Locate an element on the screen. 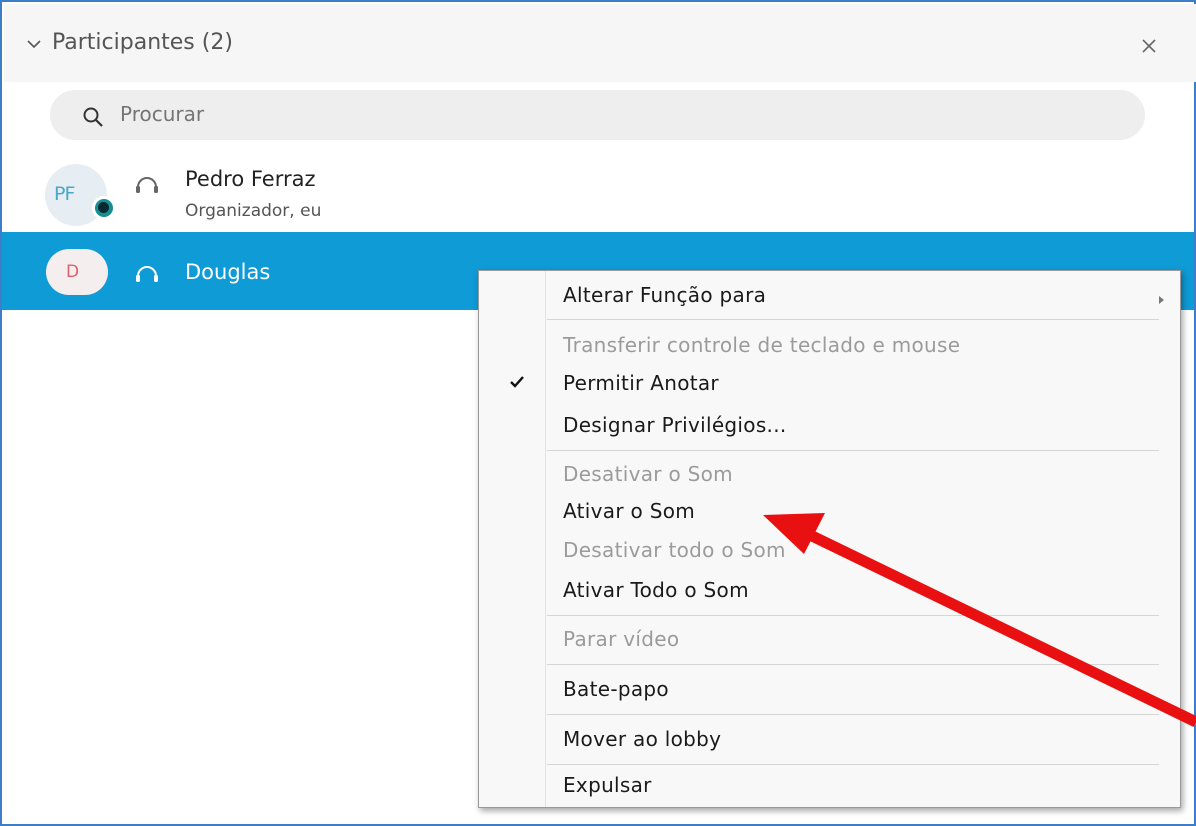 The image size is (1196, 826). annotation-arrow is located at coordinates (979, 620).